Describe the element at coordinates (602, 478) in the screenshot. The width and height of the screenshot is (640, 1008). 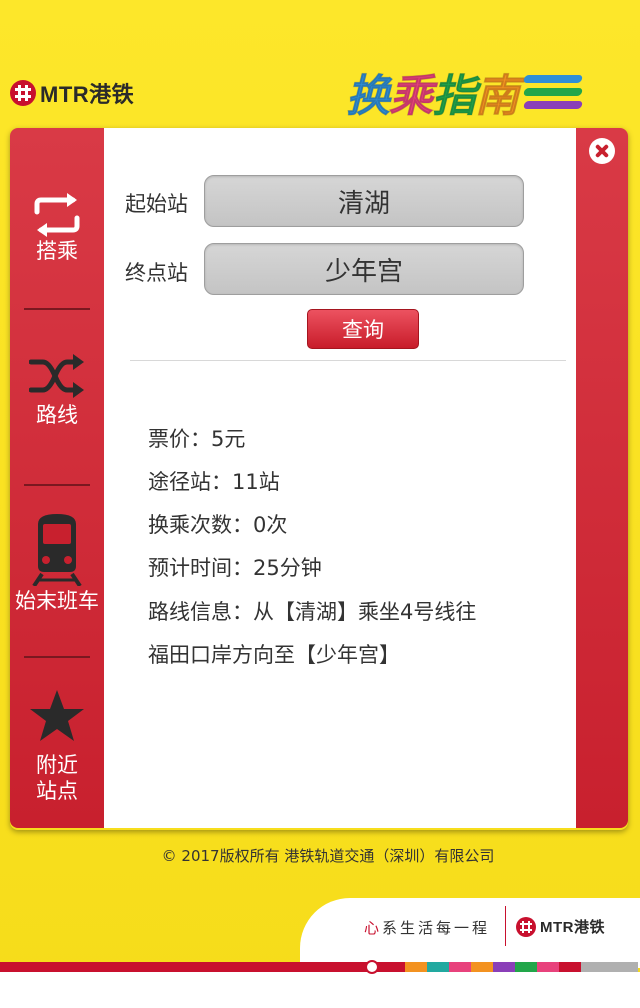
I see `right-bar` at that location.